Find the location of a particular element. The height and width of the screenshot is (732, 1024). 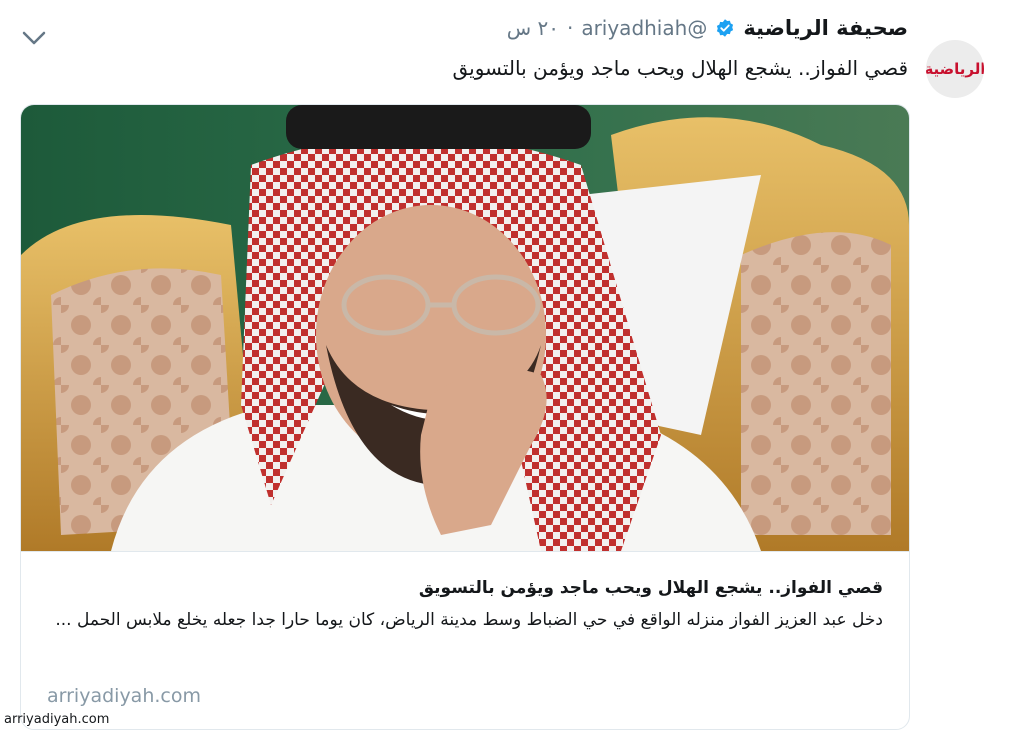

tweet-header: صحيفة الرياضية @ariyadhiah · ٢٠ س is located at coordinates (707, 28).